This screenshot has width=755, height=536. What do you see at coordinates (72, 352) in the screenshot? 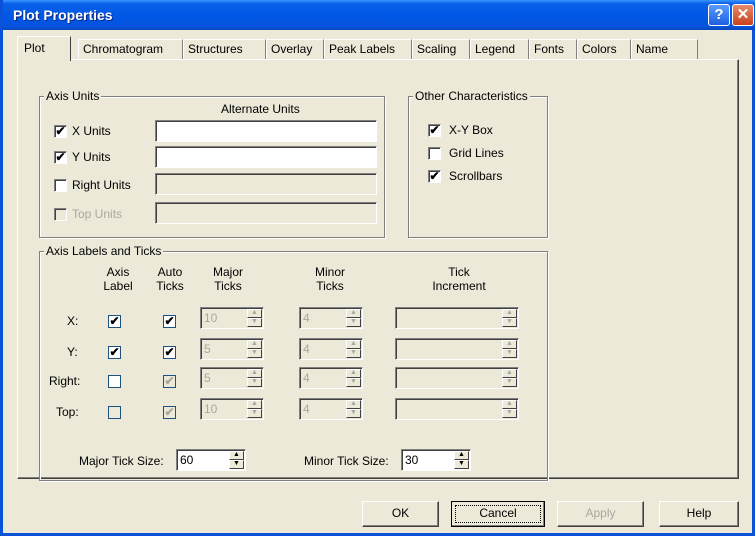
I see `row-y-label: Y:` at bounding box center [72, 352].